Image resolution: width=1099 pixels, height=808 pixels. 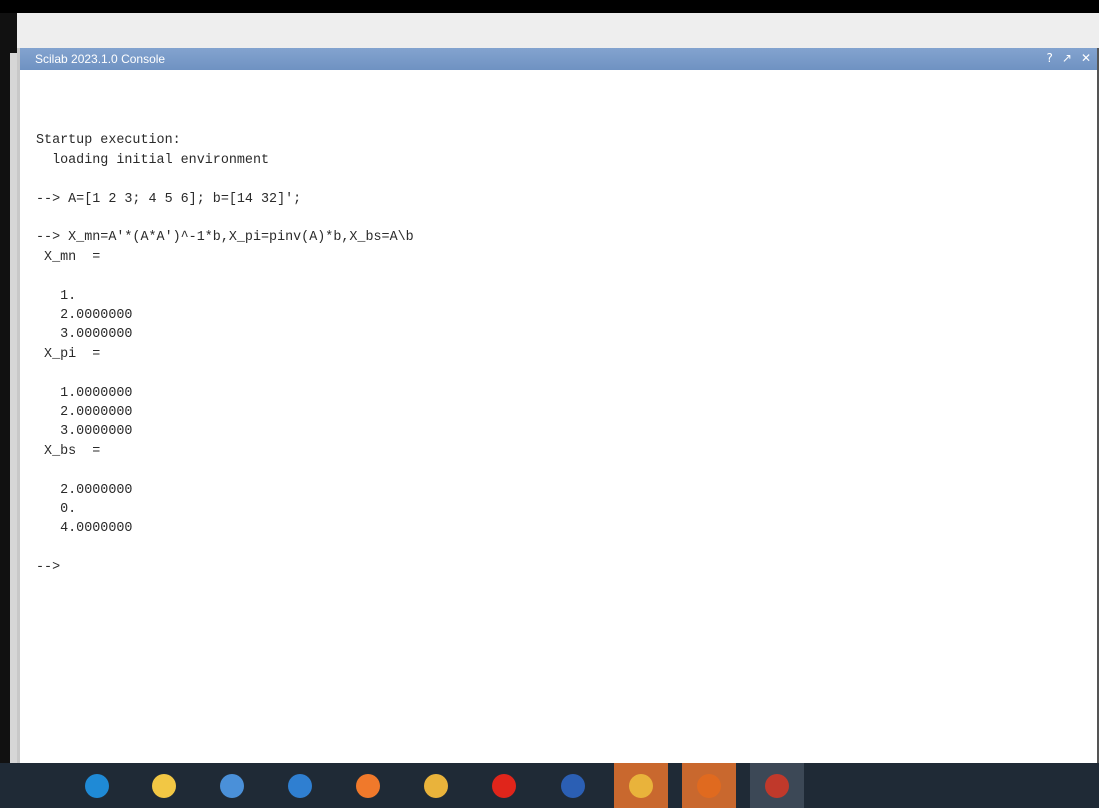 I want to click on matlab-icon, so click(x=709, y=785).